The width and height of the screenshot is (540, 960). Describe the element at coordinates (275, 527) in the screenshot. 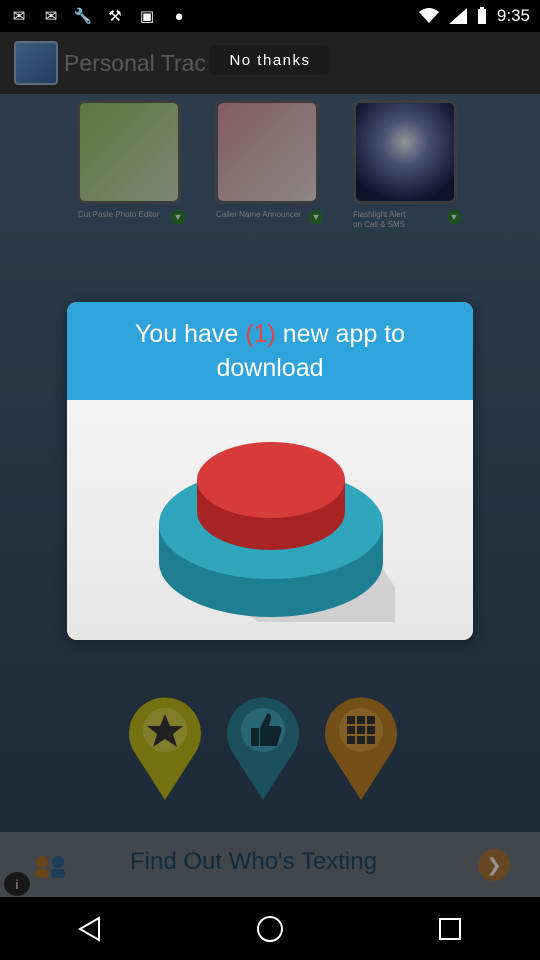

I see `download-push-button` at that location.